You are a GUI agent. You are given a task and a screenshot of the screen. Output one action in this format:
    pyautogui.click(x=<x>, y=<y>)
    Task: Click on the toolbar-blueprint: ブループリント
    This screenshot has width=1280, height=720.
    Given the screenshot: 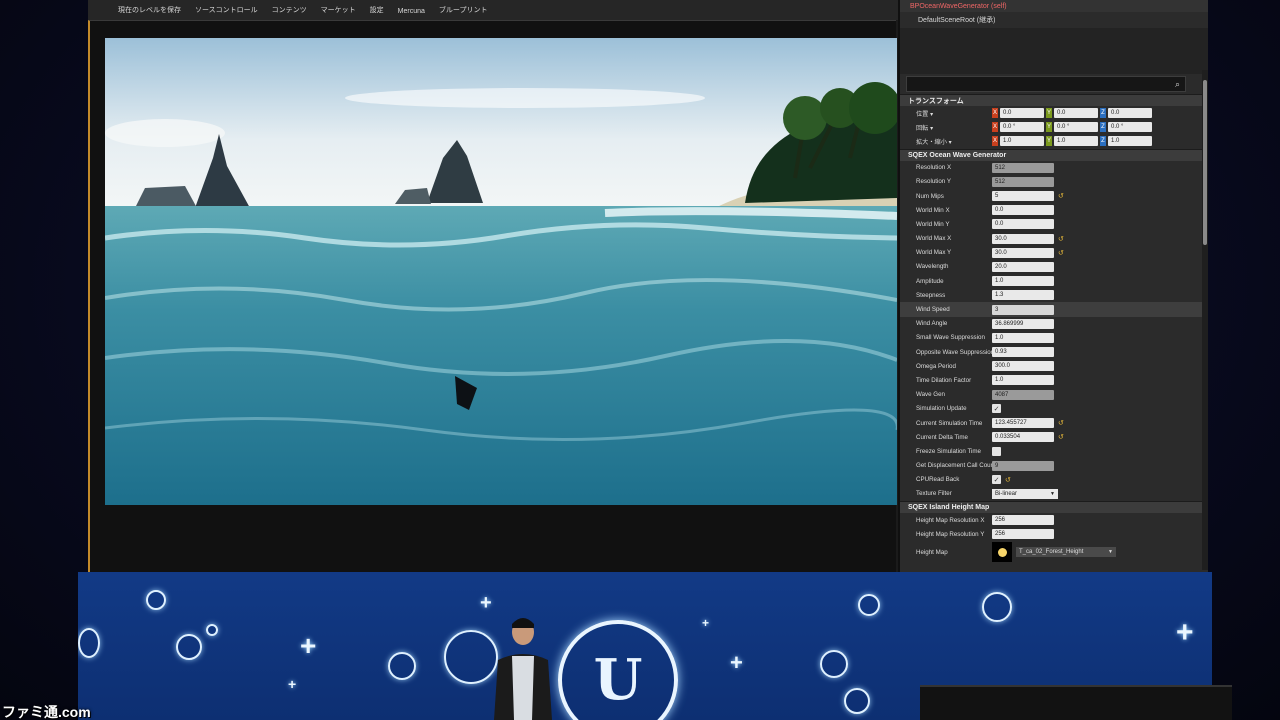 What is the action you would take?
    pyautogui.click(x=463, y=10)
    